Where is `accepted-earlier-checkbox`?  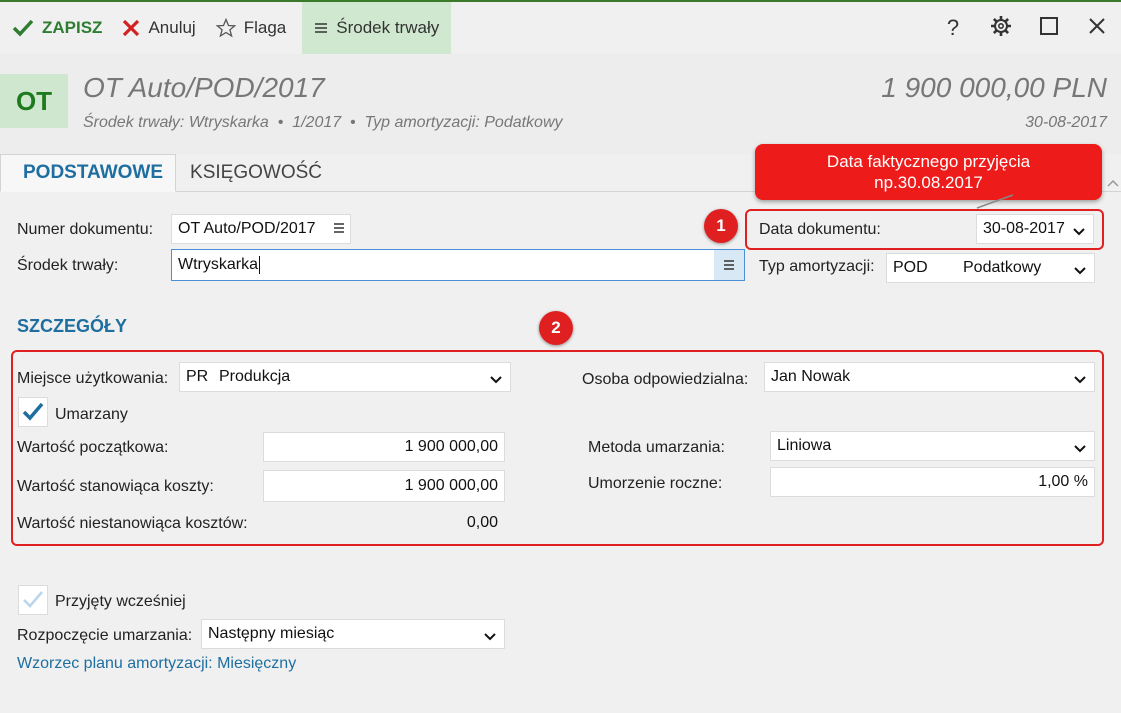
accepted-earlier-checkbox is located at coordinates (33, 600).